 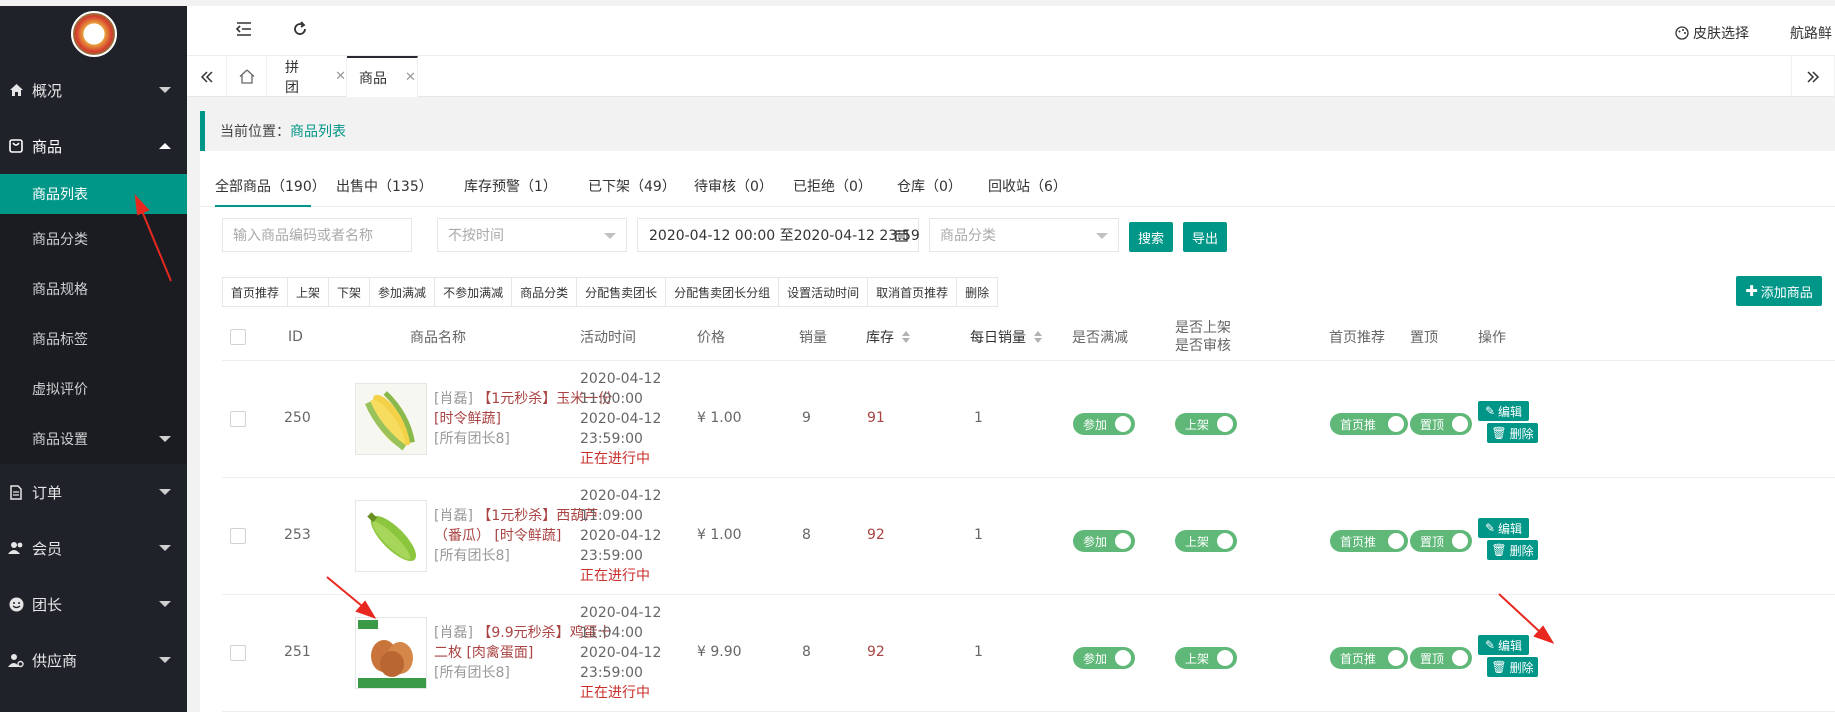 I want to click on status-tab-rejected: 已拒绝（0）, so click(x=832, y=187).